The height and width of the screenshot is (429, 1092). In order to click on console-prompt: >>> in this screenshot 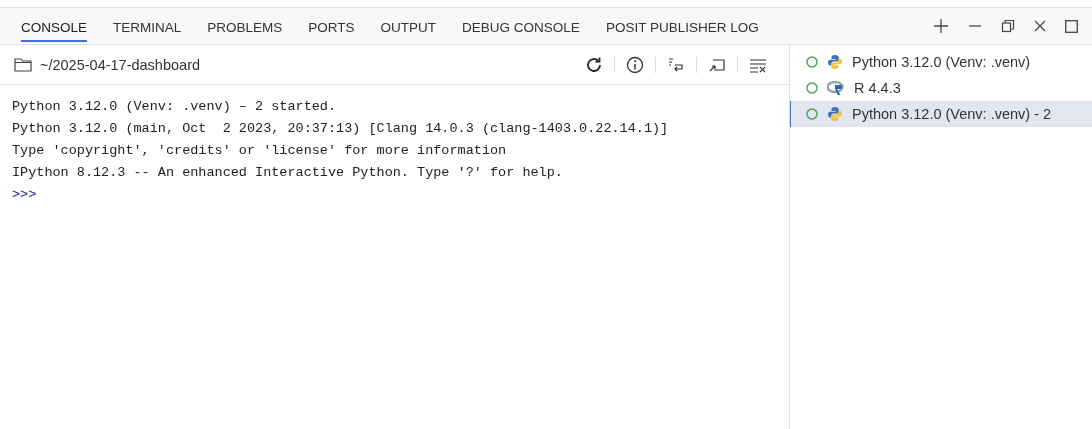, I will do `click(394, 195)`.